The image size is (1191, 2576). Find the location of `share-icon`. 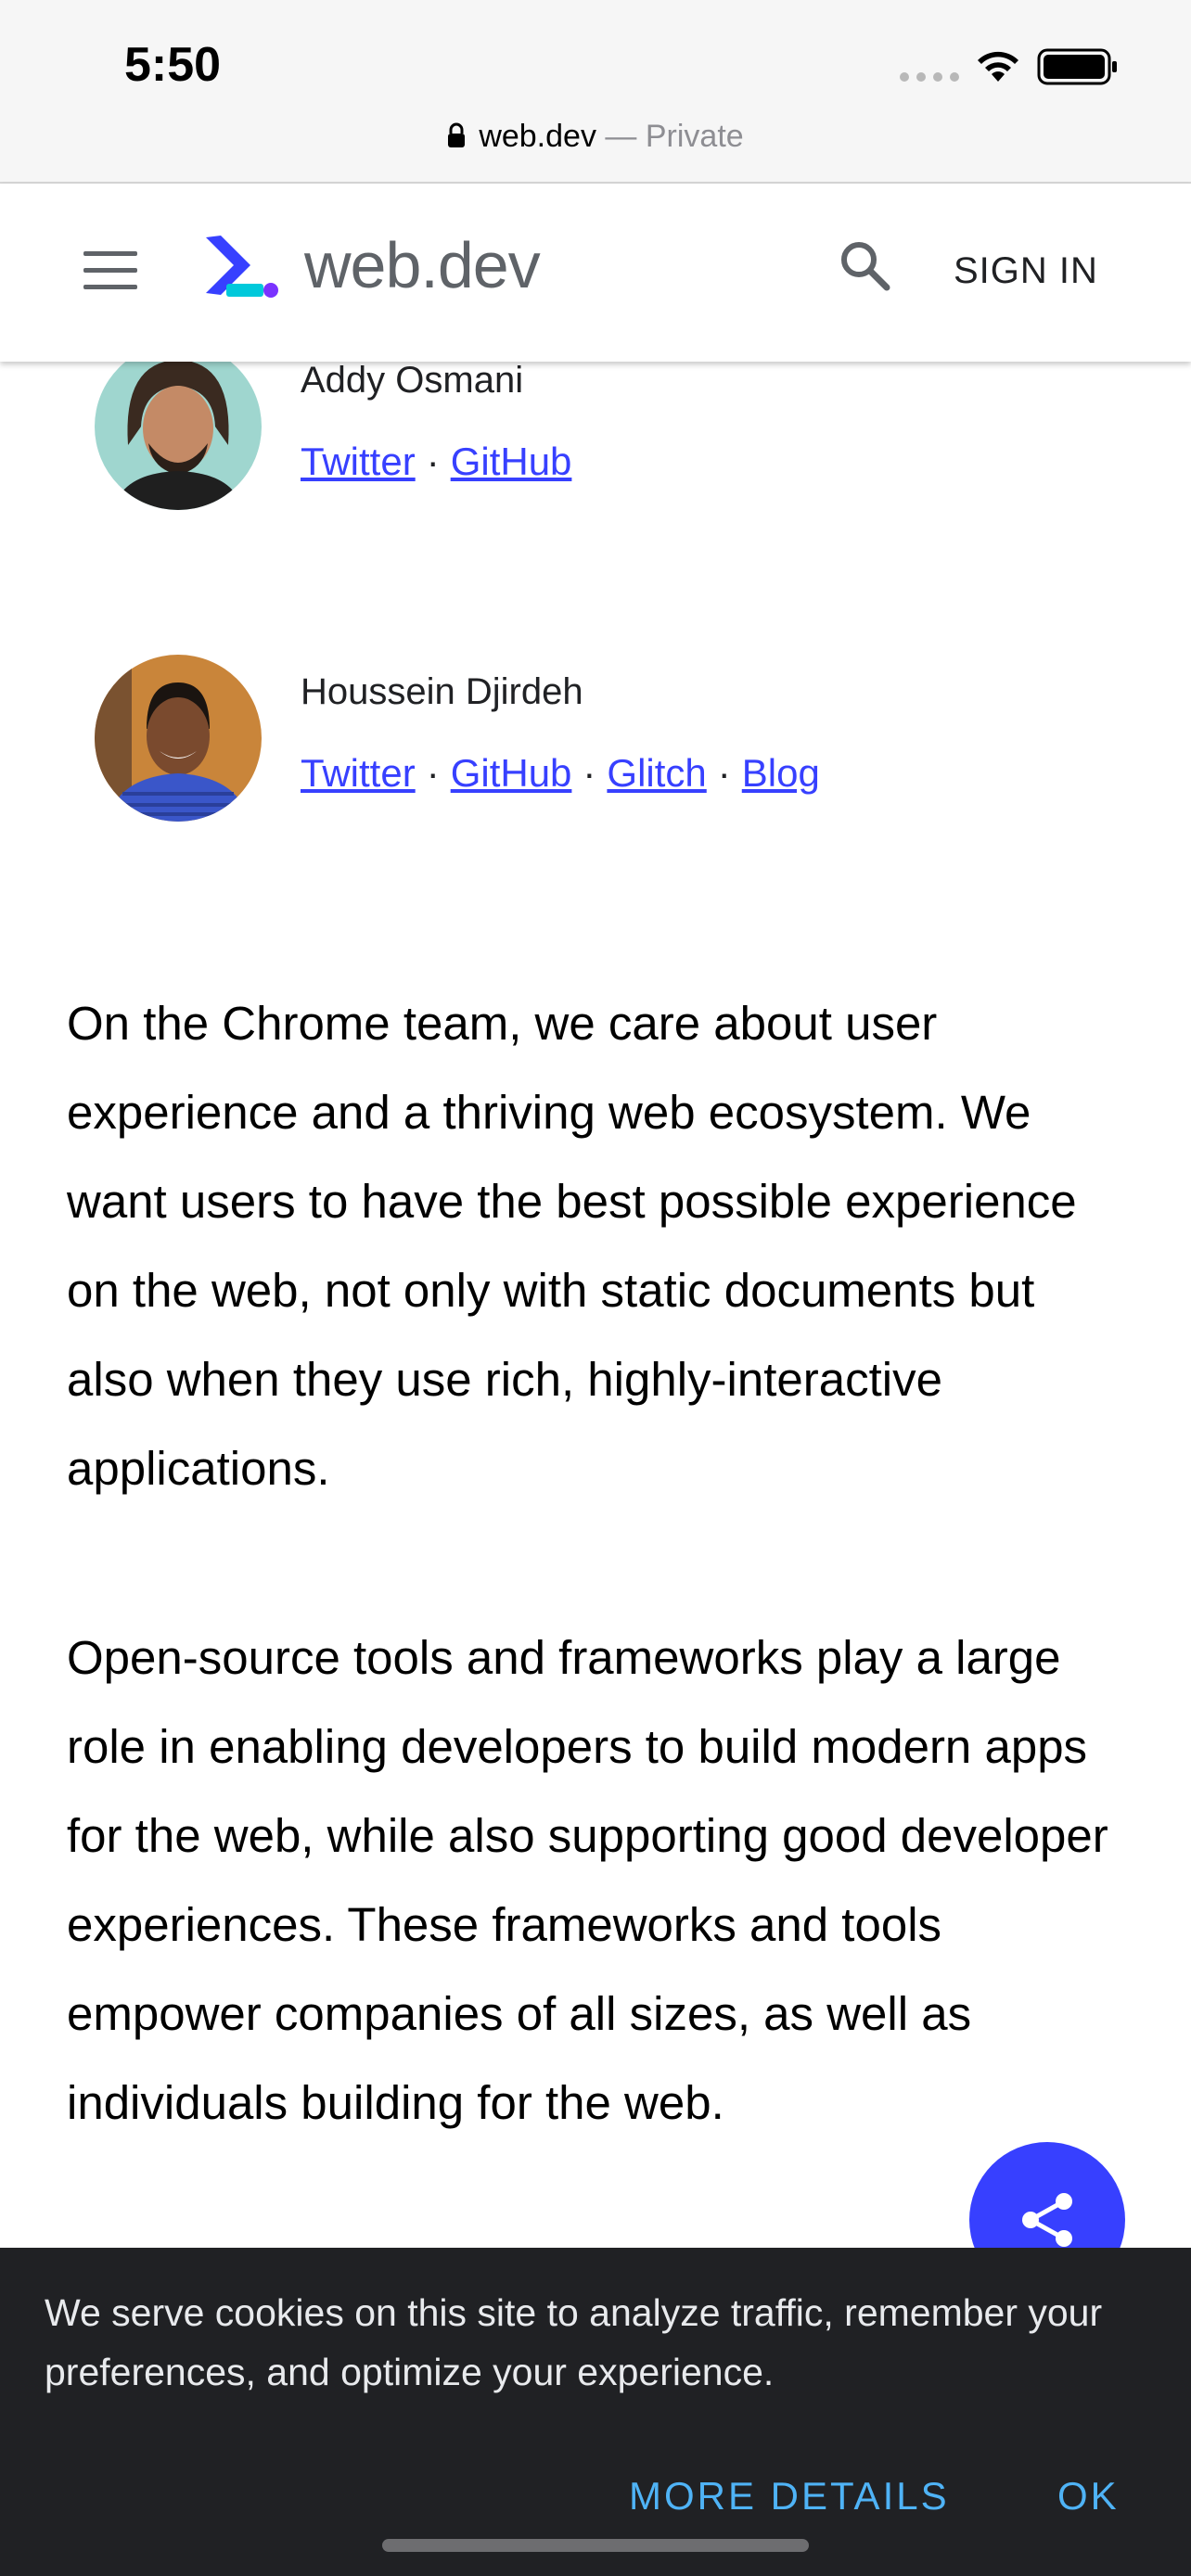

share-icon is located at coordinates (1047, 2220).